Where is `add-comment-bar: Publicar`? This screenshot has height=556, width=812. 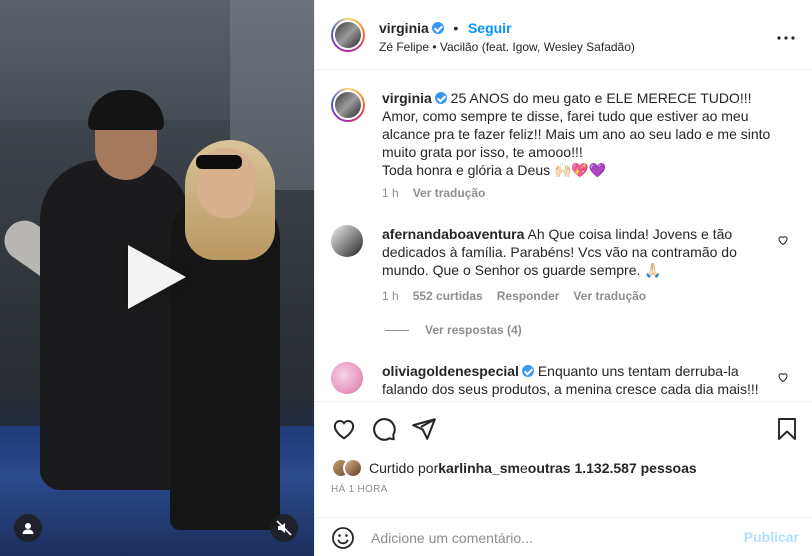
add-comment-bar: Publicar is located at coordinates (563, 536).